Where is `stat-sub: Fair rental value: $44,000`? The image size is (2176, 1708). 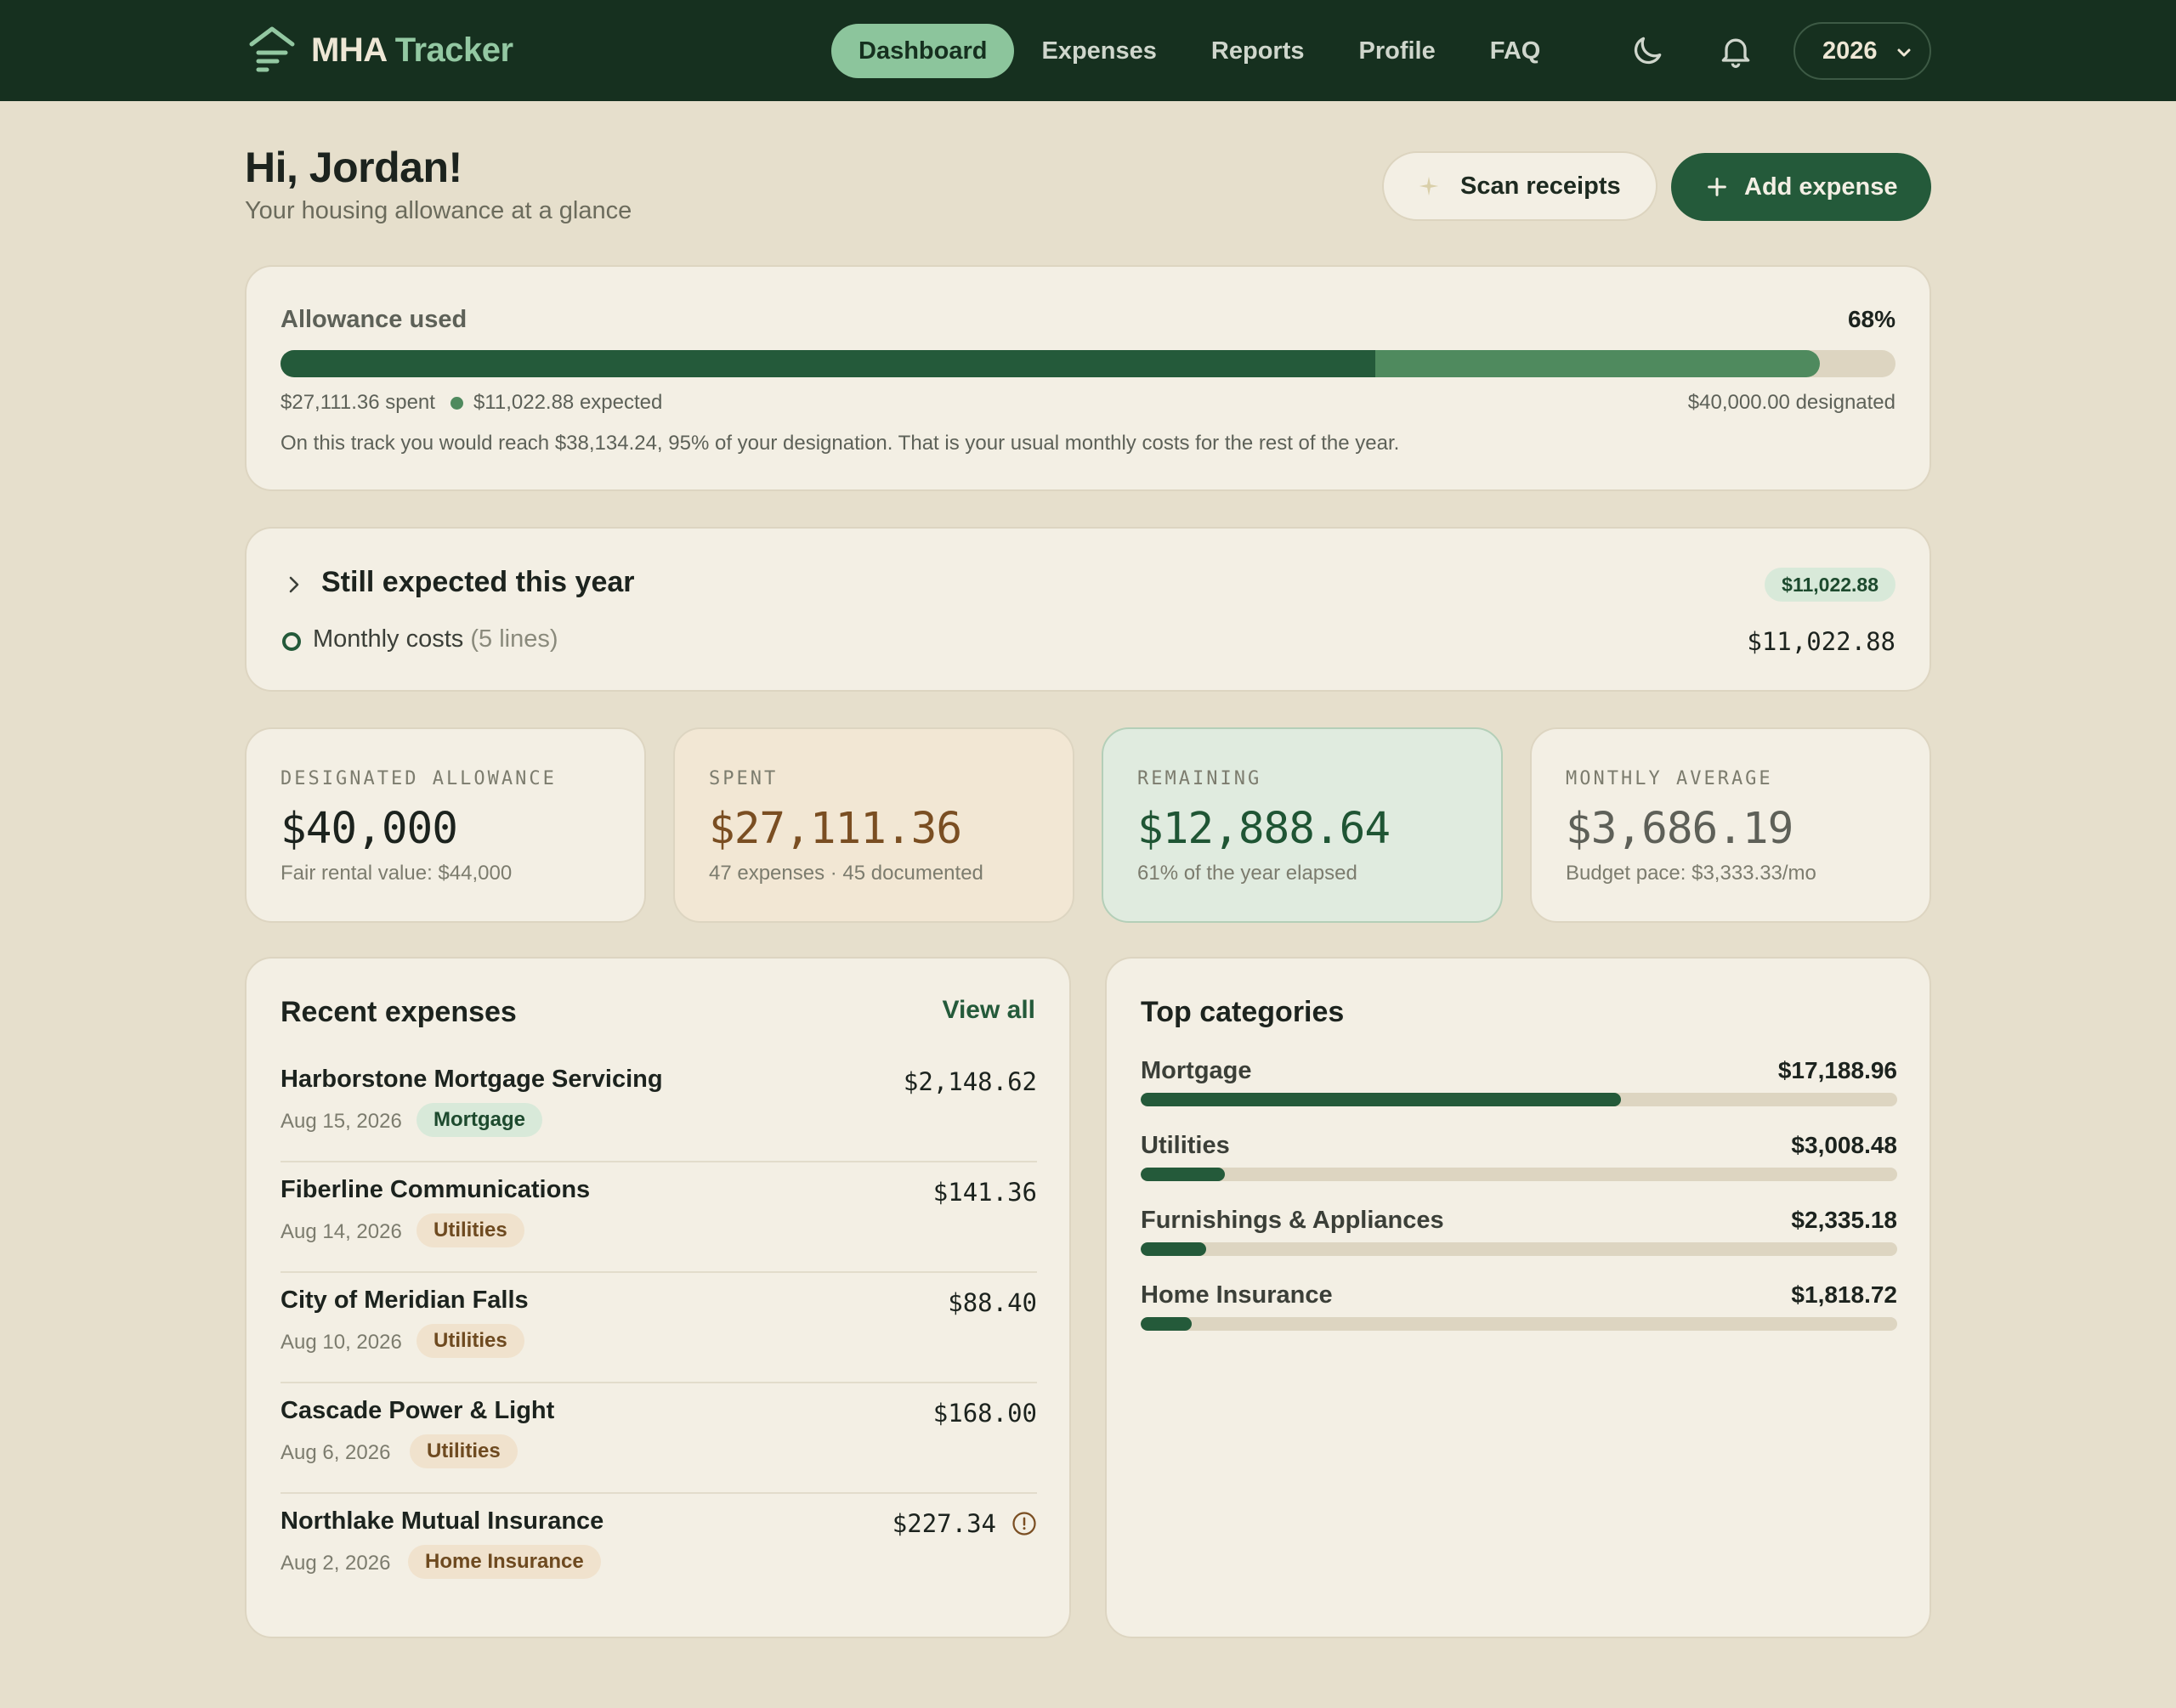 stat-sub: Fair rental value: $44,000 is located at coordinates (396, 874).